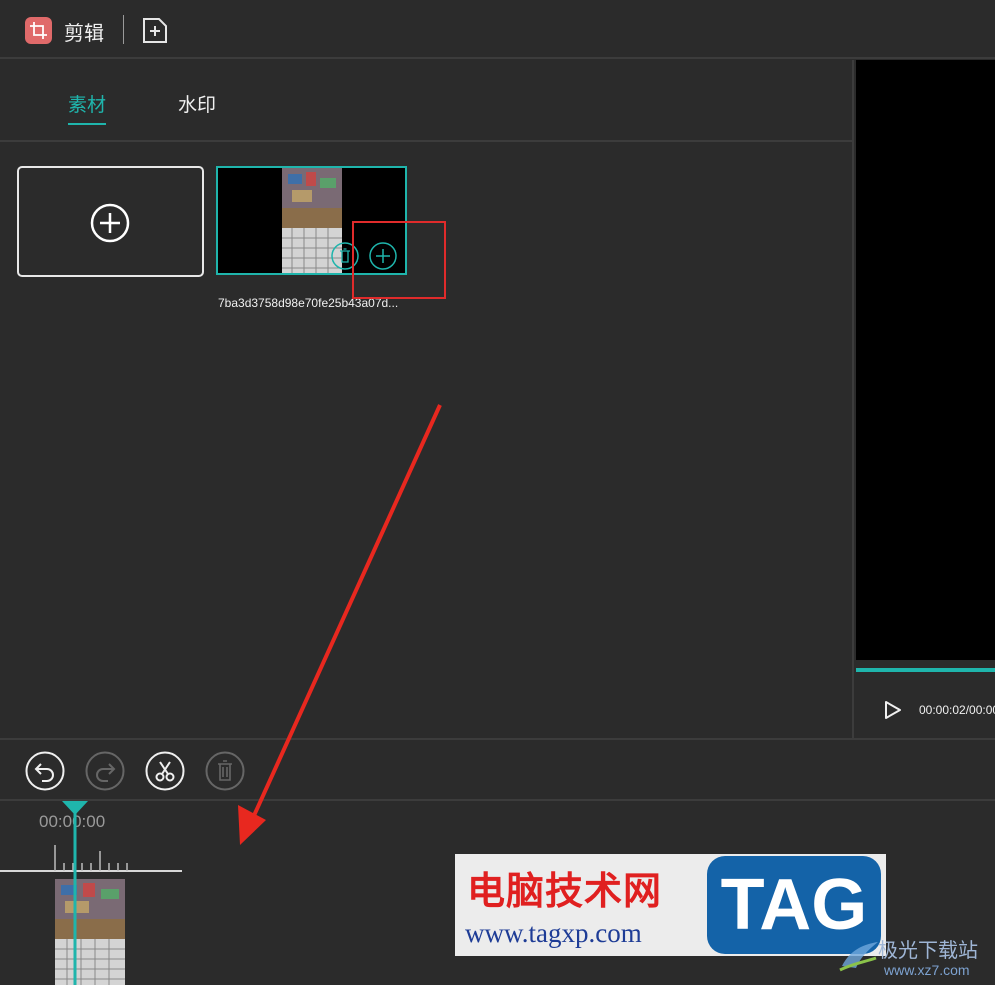 The width and height of the screenshot is (995, 985). I want to click on watermark-banner: 电脑技术网 www.tagxp.com TAG, so click(670, 905).